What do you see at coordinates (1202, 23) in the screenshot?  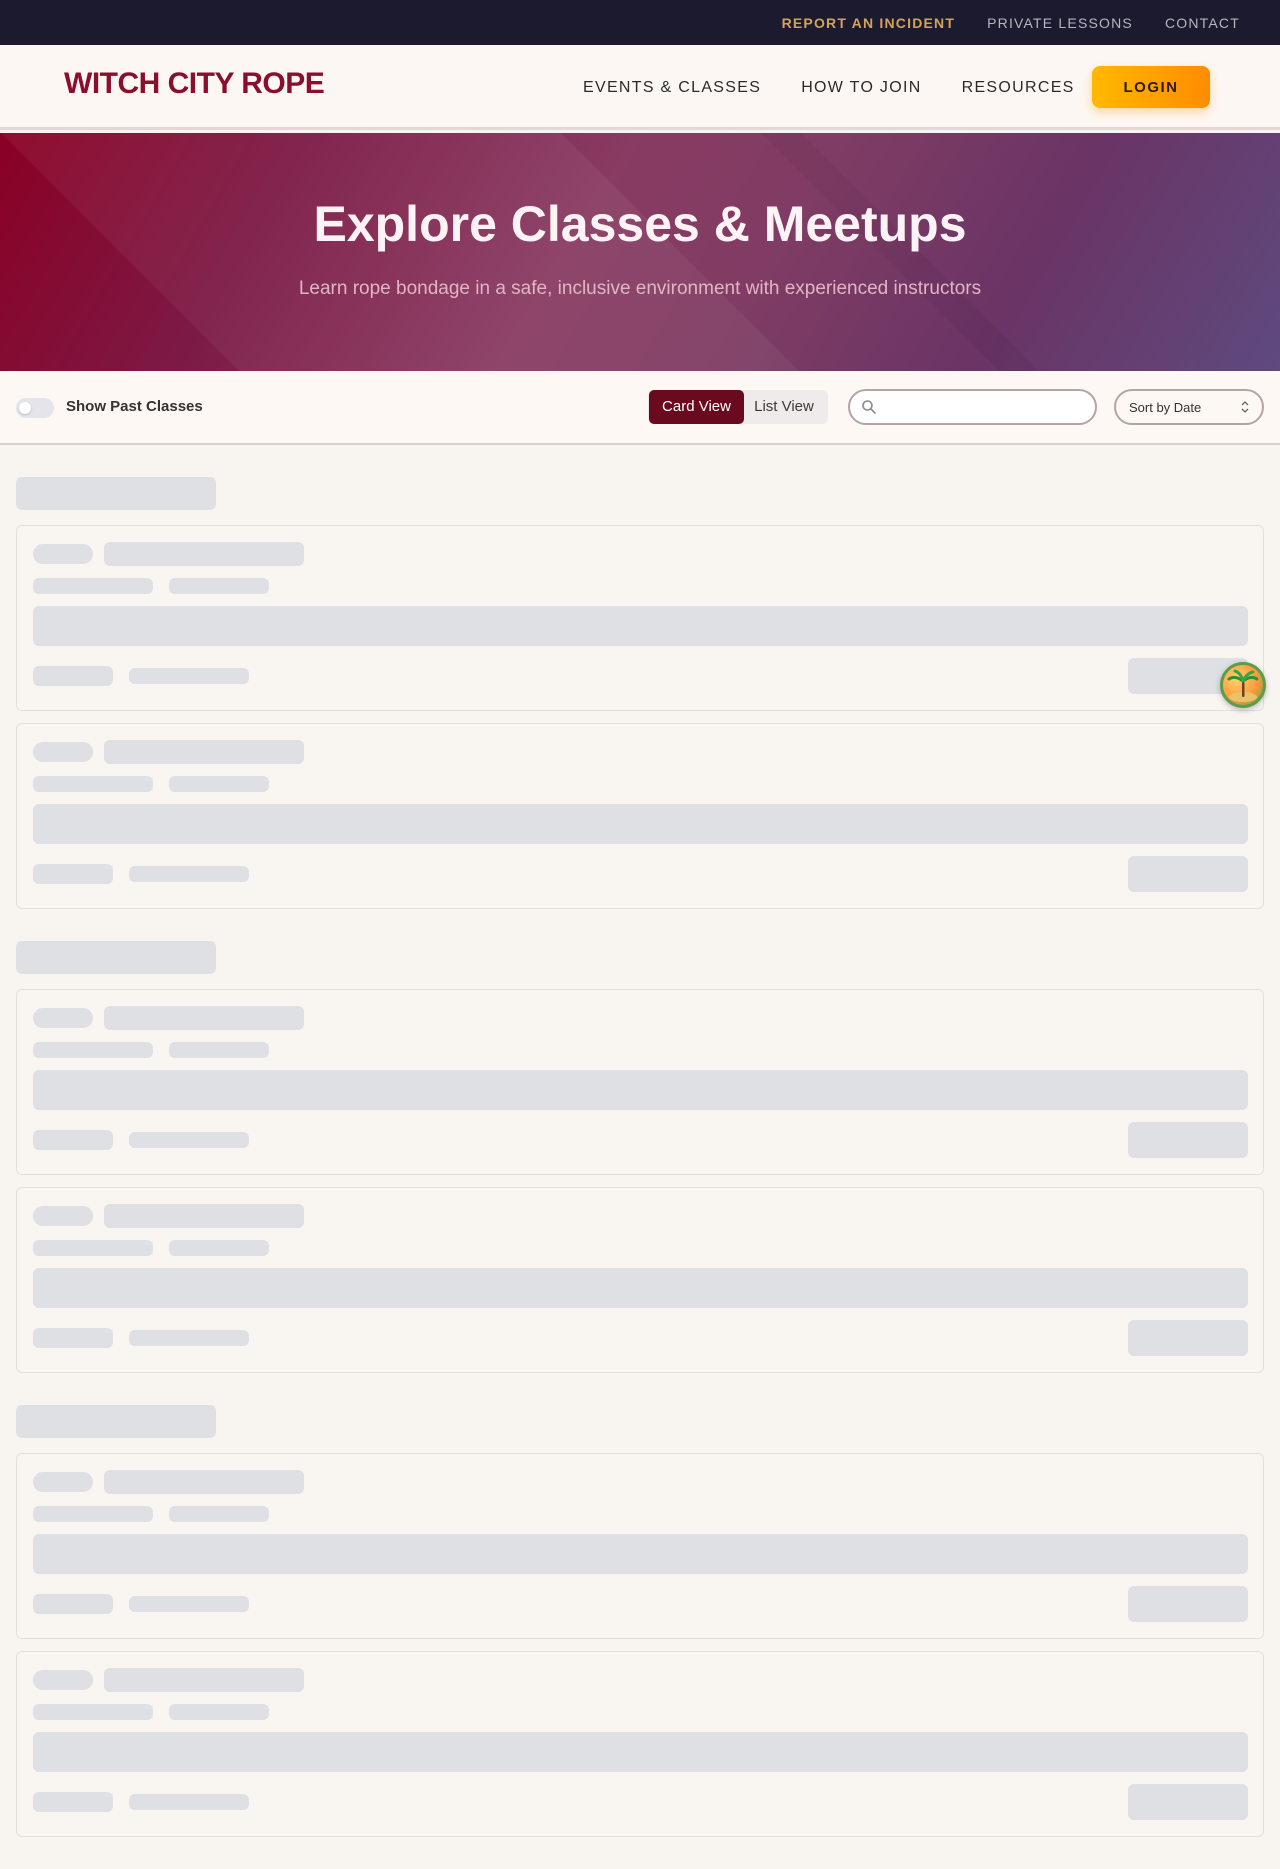 I see `contact-link: CONTACT` at bounding box center [1202, 23].